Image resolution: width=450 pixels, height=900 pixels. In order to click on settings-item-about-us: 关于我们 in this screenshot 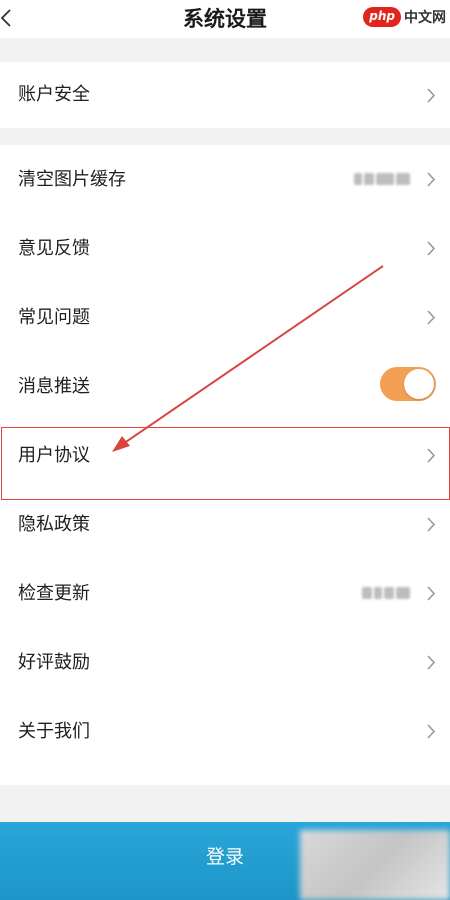, I will do `click(225, 731)`.